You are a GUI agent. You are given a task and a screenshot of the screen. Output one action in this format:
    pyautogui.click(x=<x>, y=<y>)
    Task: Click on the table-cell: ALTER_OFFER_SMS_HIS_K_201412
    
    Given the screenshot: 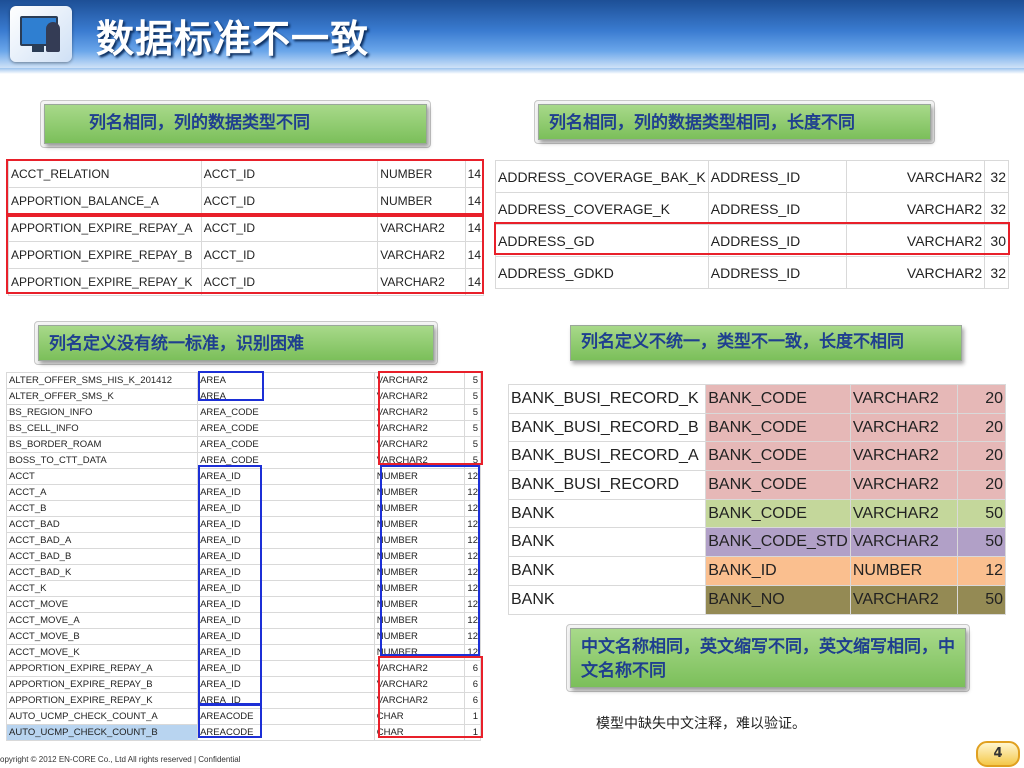 What is the action you would take?
    pyautogui.click(x=102, y=380)
    